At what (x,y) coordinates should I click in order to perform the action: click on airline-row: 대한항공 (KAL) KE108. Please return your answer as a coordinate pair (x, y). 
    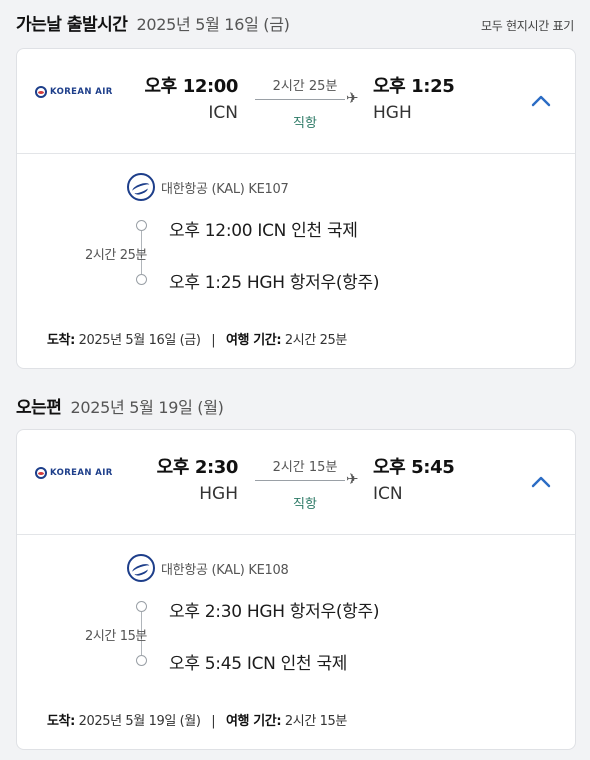
    Looking at the image, I should click on (208, 568).